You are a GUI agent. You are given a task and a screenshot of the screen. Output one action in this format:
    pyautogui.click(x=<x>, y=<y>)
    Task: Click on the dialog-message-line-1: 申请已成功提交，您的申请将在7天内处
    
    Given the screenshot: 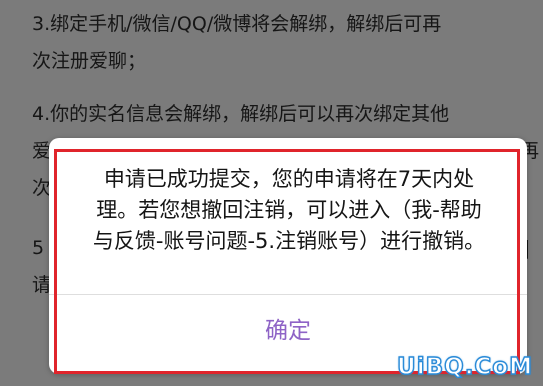 What is the action you would take?
    pyautogui.click(x=289, y=179)
    